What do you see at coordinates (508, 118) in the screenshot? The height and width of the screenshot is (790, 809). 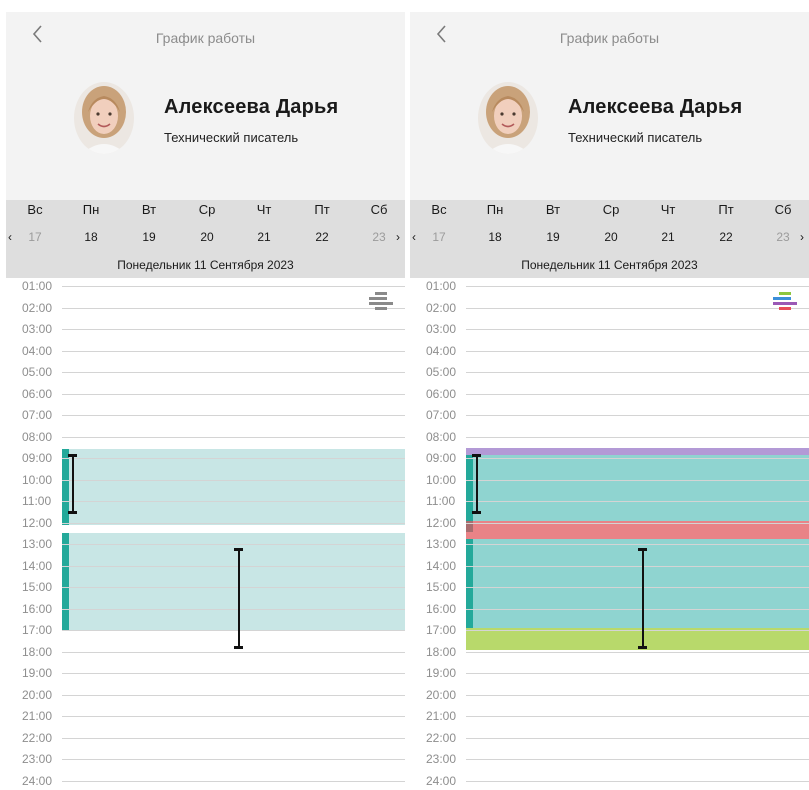 I see `avatar` at bounding box center [508, 118].